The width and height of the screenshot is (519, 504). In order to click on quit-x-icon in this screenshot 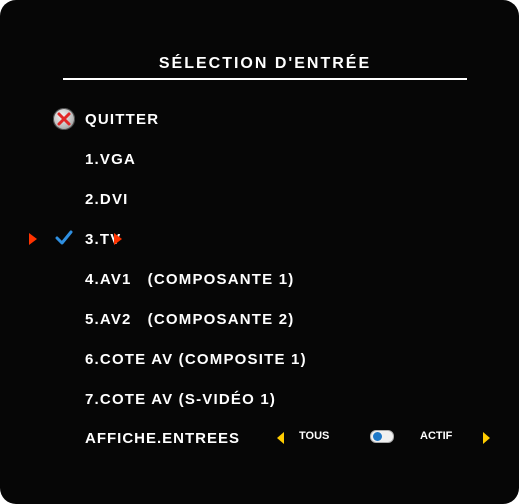, I will do `click(64, 119)`.